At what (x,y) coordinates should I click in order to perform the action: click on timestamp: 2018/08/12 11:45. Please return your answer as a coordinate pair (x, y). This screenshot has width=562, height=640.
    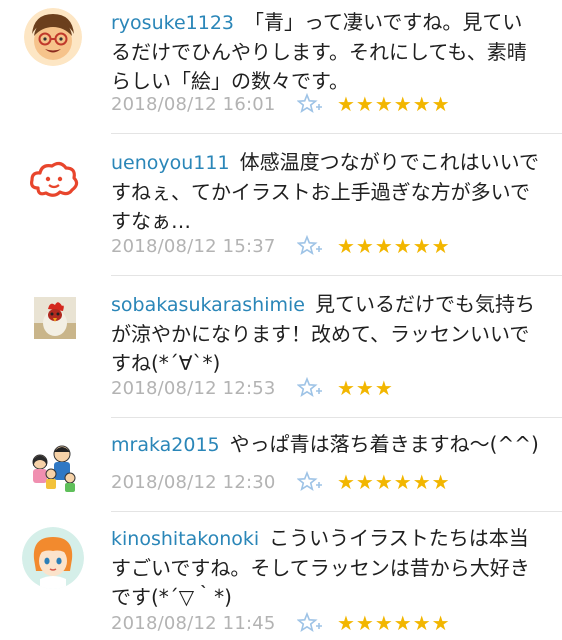
    Looking at the image, I should click on (193, 623).